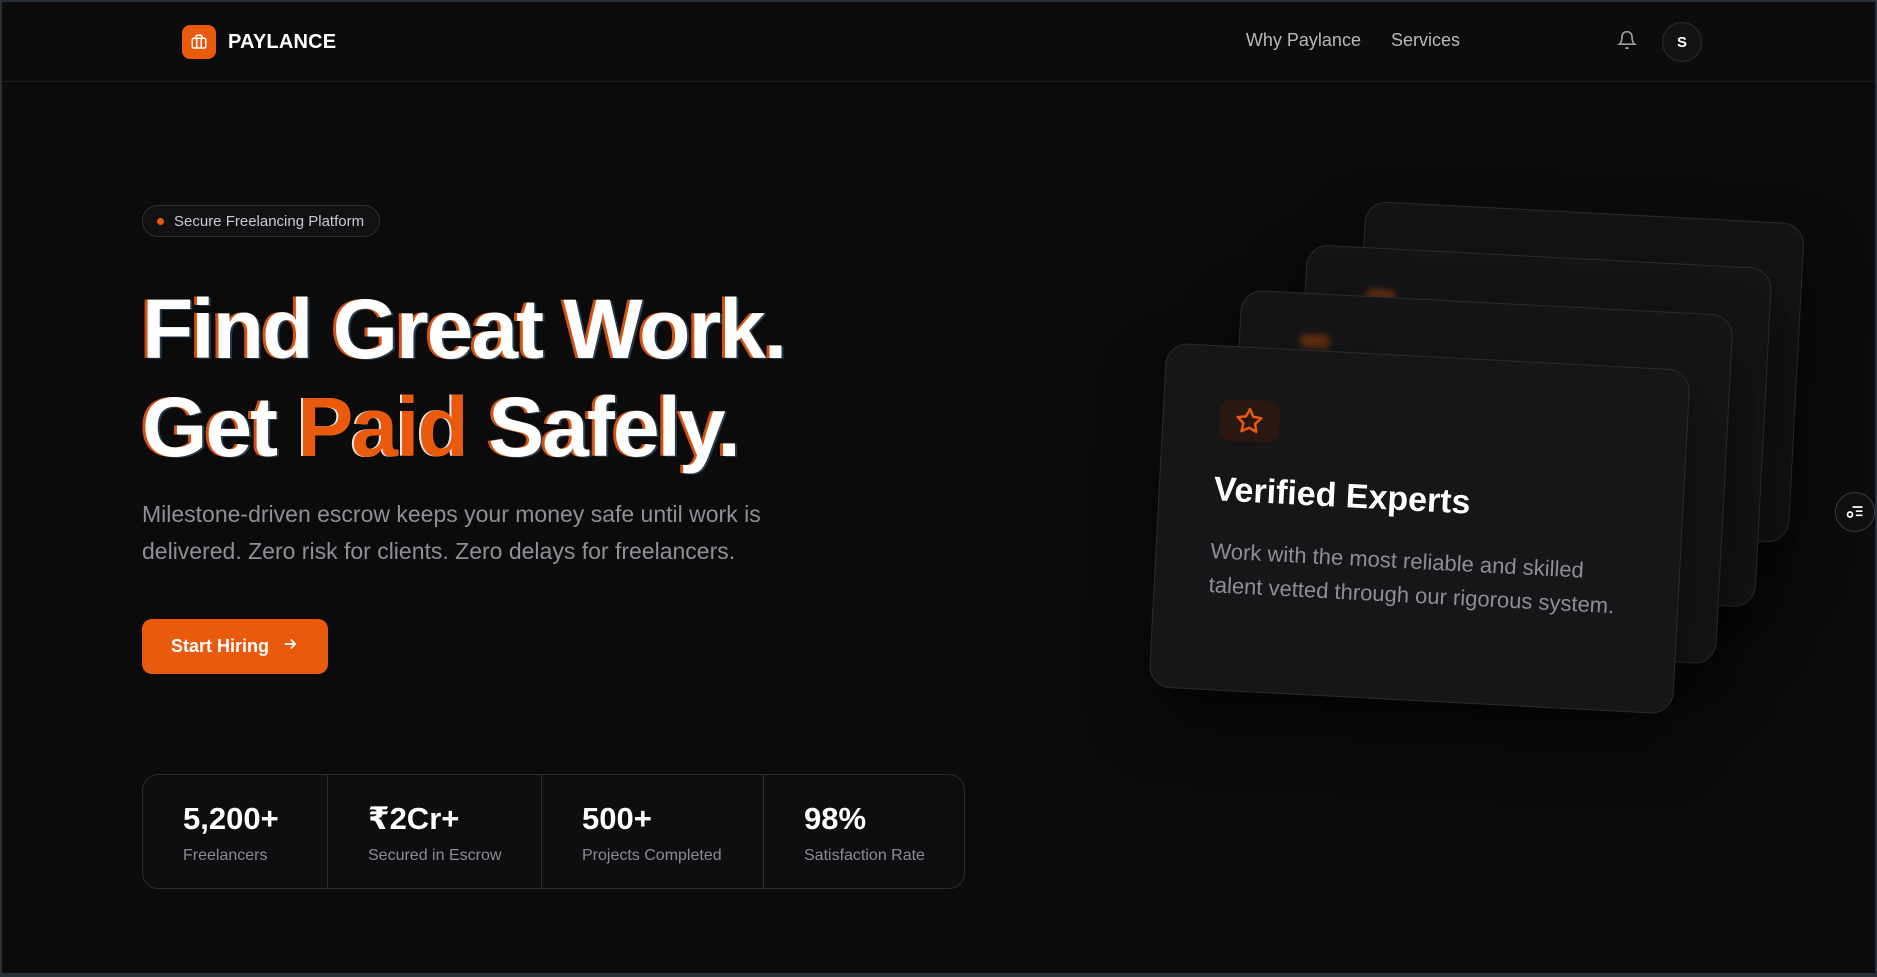 Image resolution: width=1877 pixels, height=977 pixels. Describe the element at coordinates (864, 855) in the screenshot. I see `stat-label: Satisfaction Rate` at that location.